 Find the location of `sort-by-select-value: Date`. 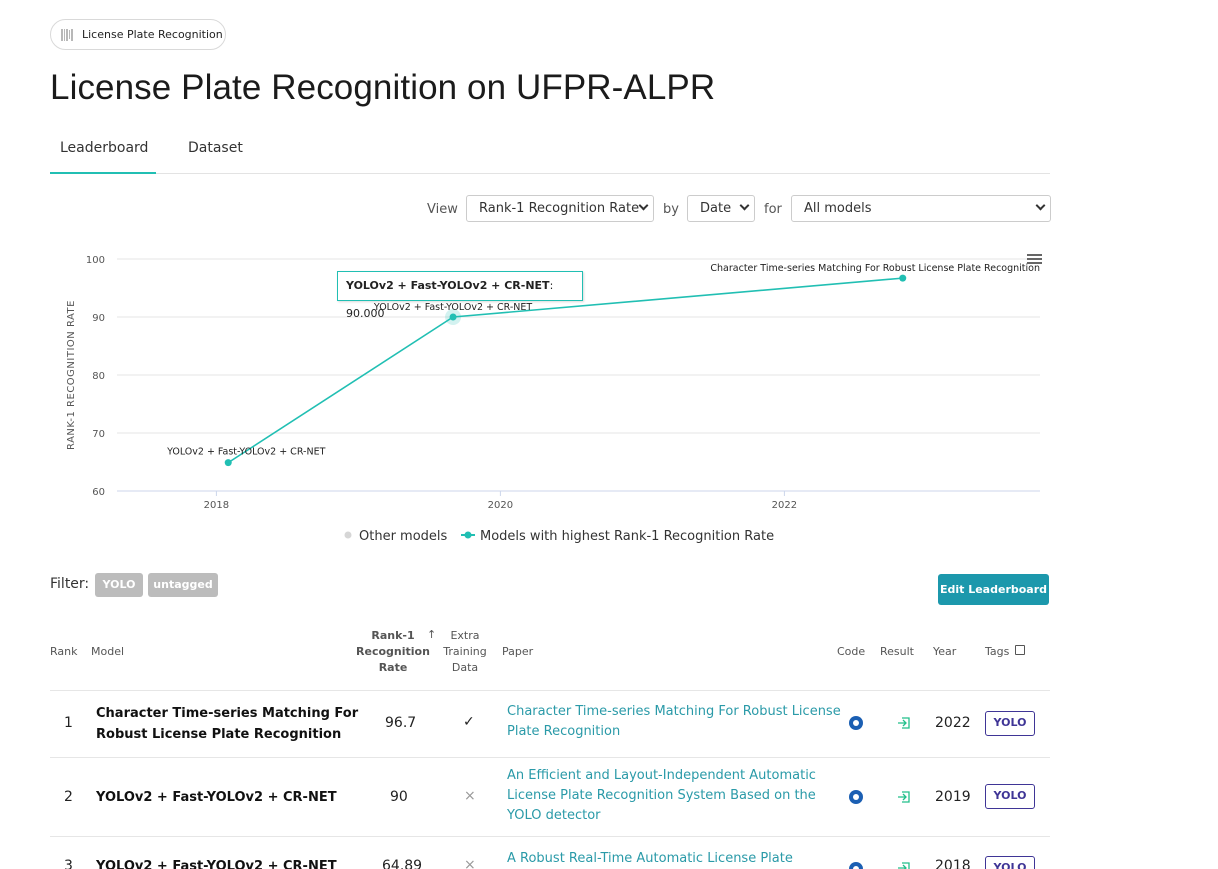

sort-by-select-value: Date is located at coordinates (716, 208).